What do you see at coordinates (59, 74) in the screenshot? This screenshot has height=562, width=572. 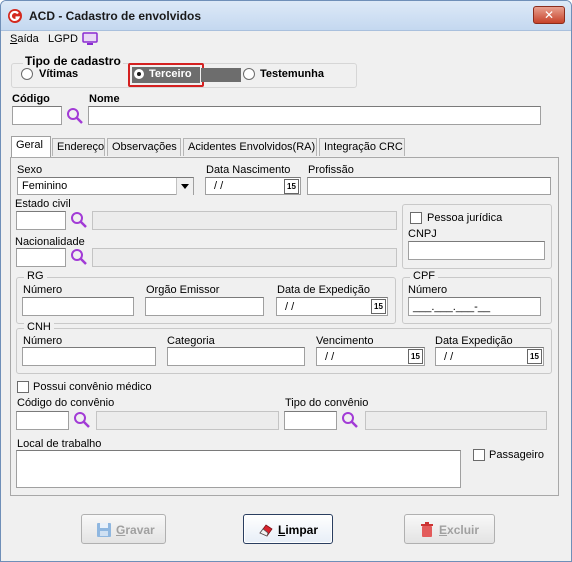 I see `radio-vitimas-label: Vítimas` at bounding box center [59, 74].